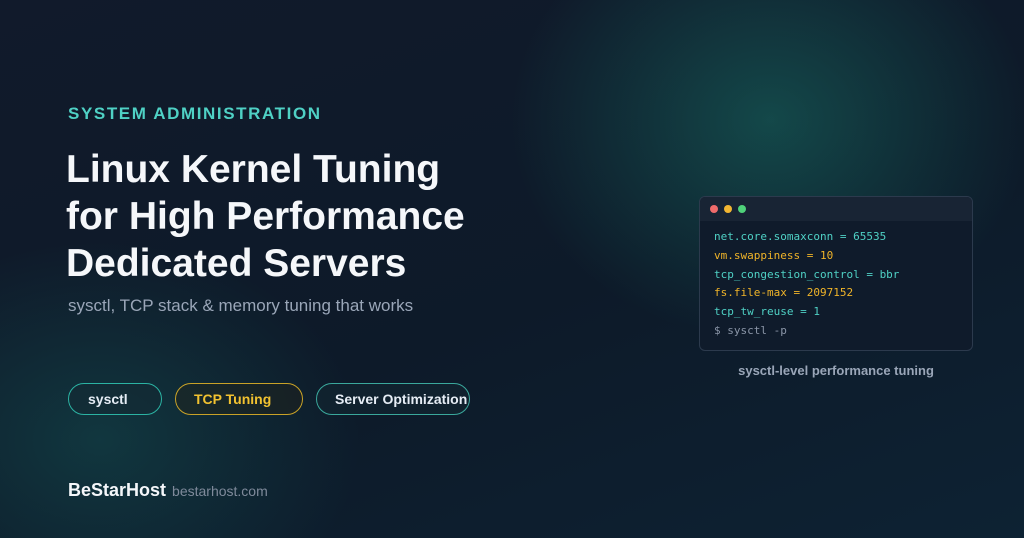  I want to click on title-line: Linux Kernel Tuning, so click(253, 169).